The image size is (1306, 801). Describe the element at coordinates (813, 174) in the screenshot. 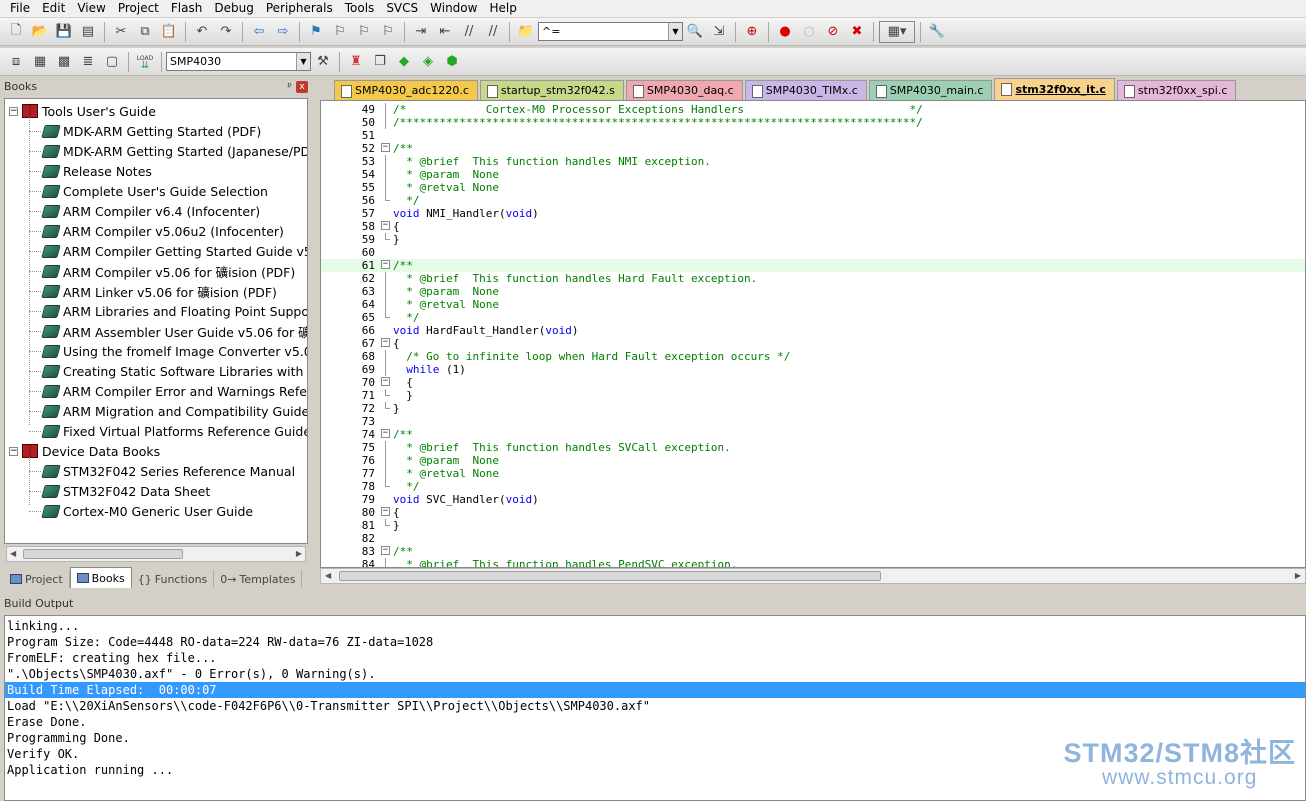

I see `code-line: 54 * @param None` at that location.